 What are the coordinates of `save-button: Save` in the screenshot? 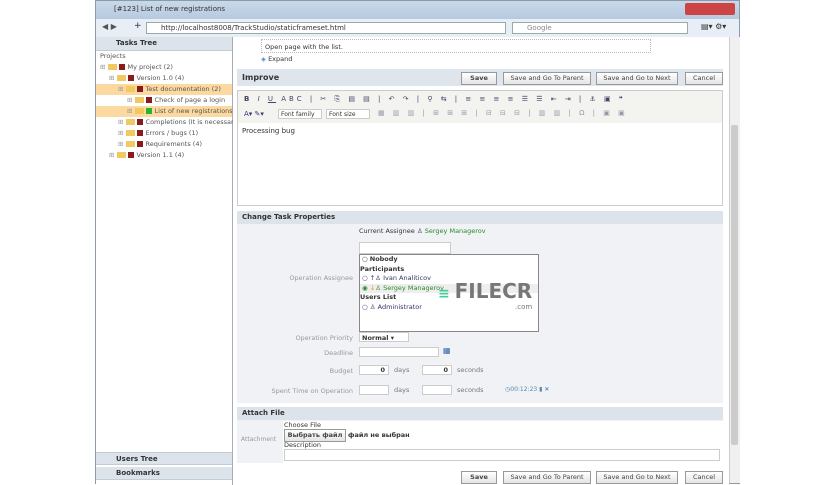 It's located at (479, 78).